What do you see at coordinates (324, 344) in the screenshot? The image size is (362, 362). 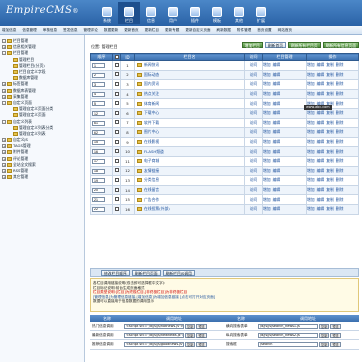 I see `copy-button: 复制` at bounding box center [324, 344].